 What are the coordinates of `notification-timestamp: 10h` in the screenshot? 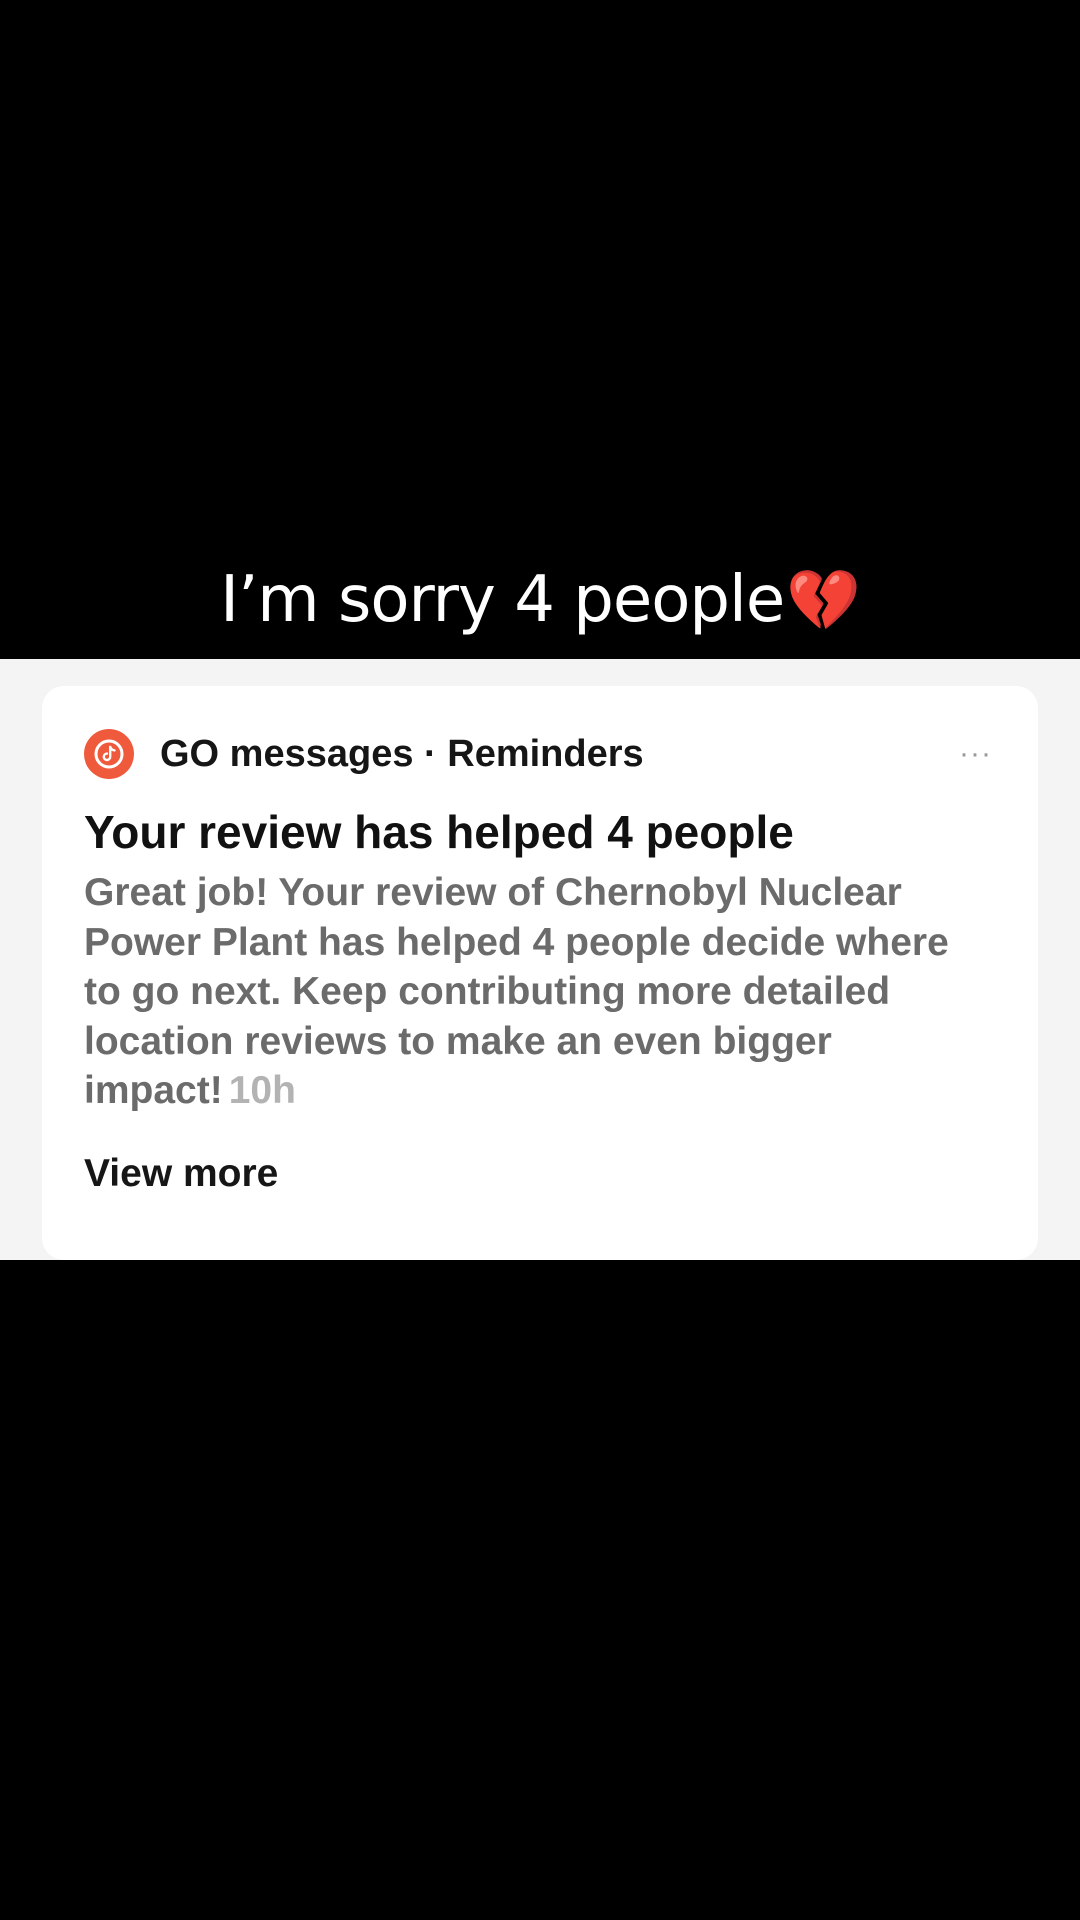 It's located at (262, 1090).